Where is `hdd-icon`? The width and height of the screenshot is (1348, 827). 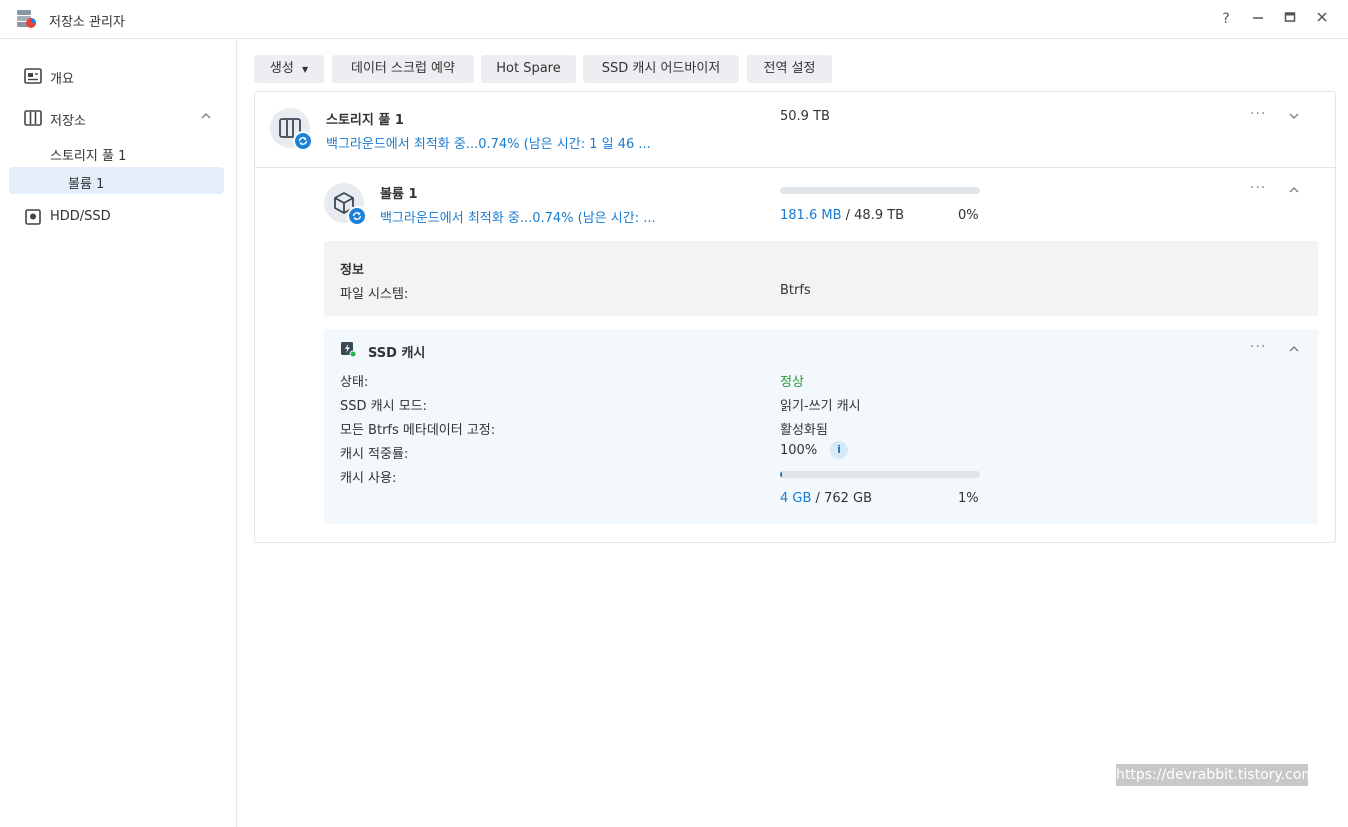 hdd-icon is located at coordinates (33, 217).